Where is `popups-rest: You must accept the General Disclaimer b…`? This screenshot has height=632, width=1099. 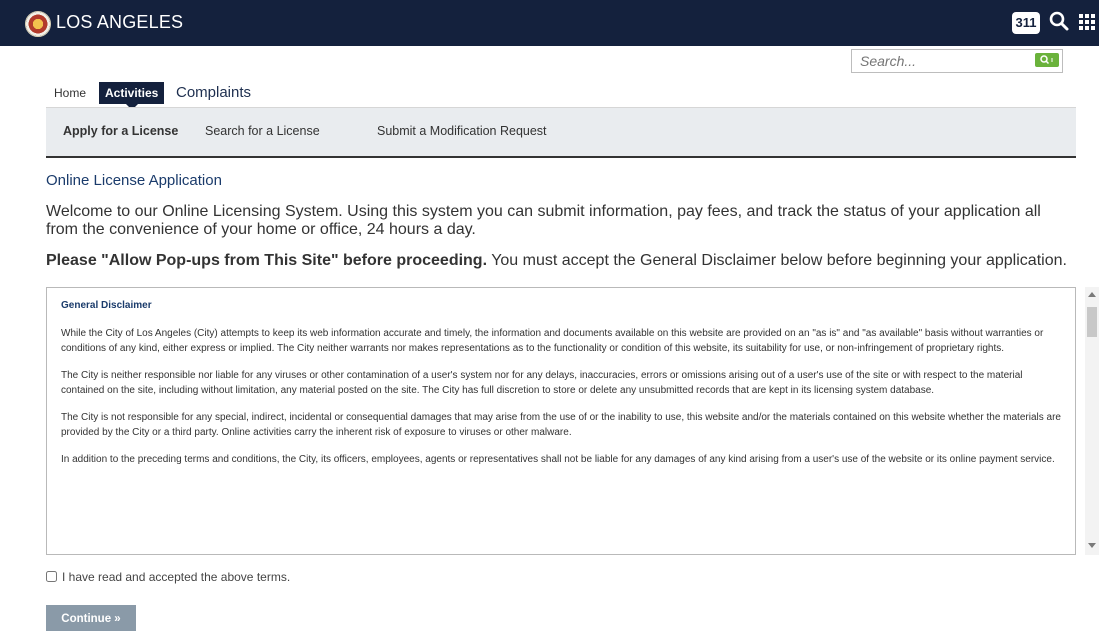 popups-rest: You must accept the General Disclaimer b… is located at coordinates (777, 260).